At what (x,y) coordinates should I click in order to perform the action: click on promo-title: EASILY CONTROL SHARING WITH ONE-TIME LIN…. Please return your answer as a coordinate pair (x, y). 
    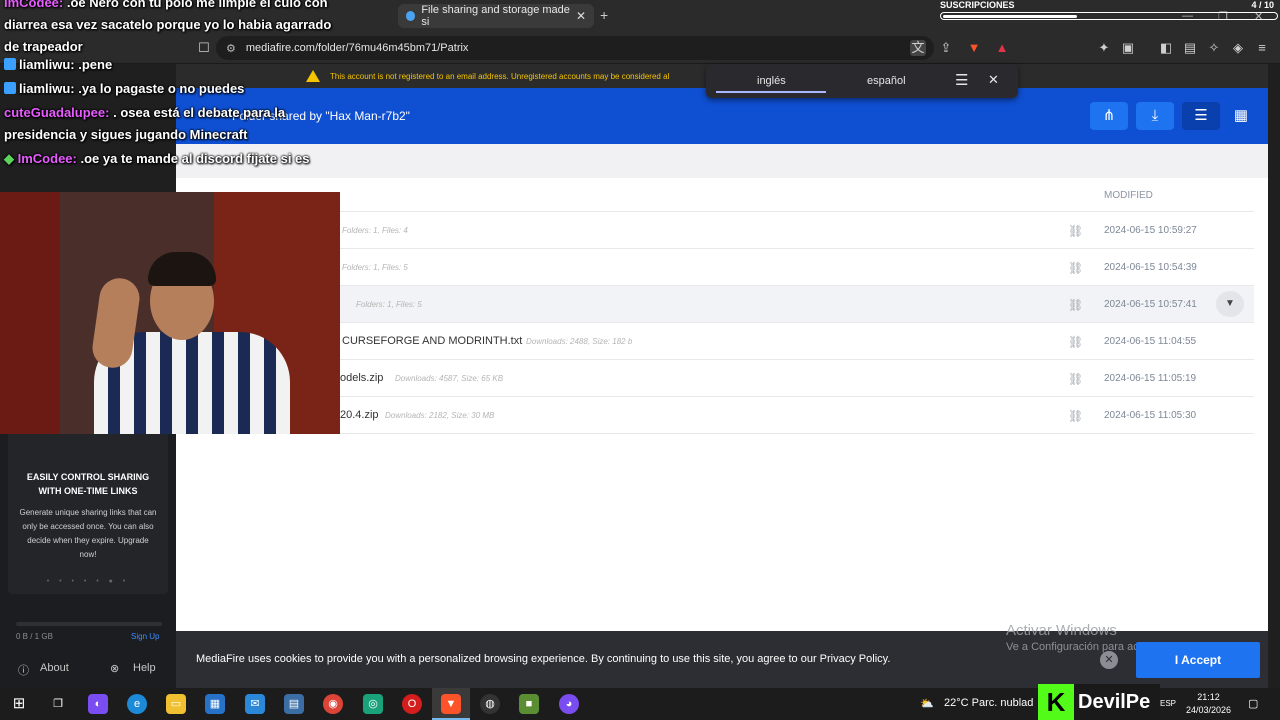
    Looking at the image, I should click on (88, 484).